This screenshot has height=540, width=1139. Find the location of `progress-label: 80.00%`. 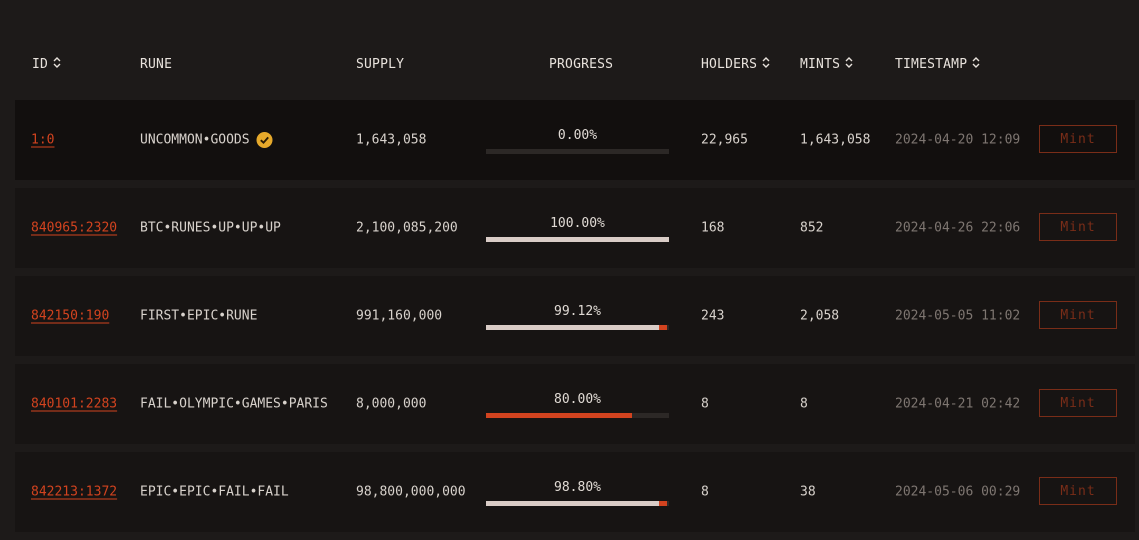

progress-label: 80.00% is located at coordinates (577, 399).